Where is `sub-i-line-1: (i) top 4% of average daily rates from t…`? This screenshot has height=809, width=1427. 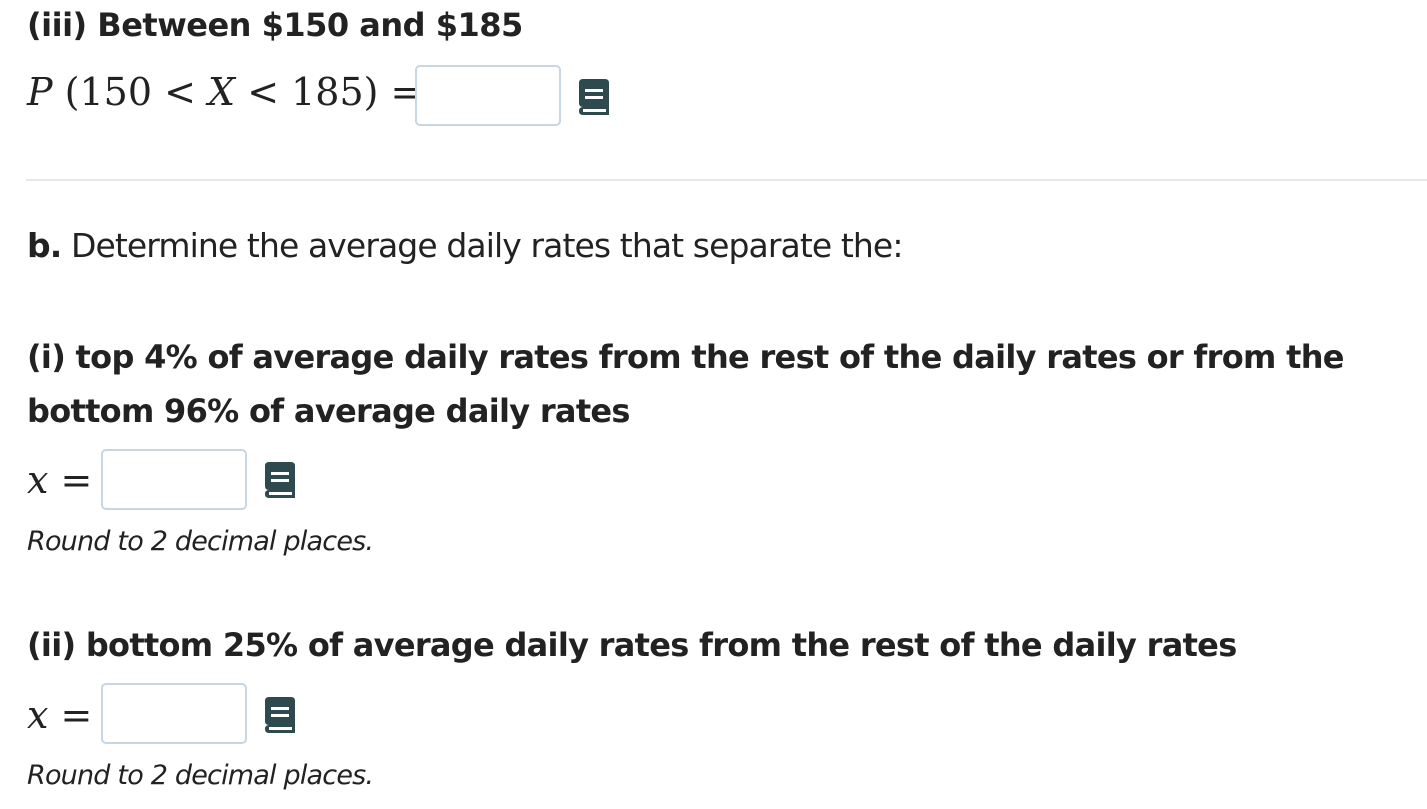 sub-i-line-1: (i) top 4% of average daily rates from t… is located at coordinates (685, 357).